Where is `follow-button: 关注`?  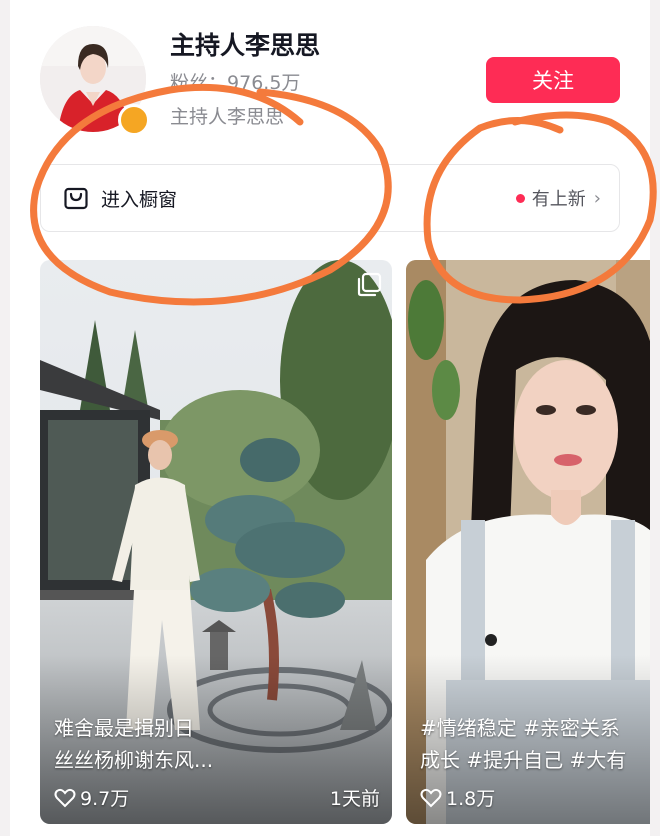 follow-button: 关注 is located at coordinates (553, 80).